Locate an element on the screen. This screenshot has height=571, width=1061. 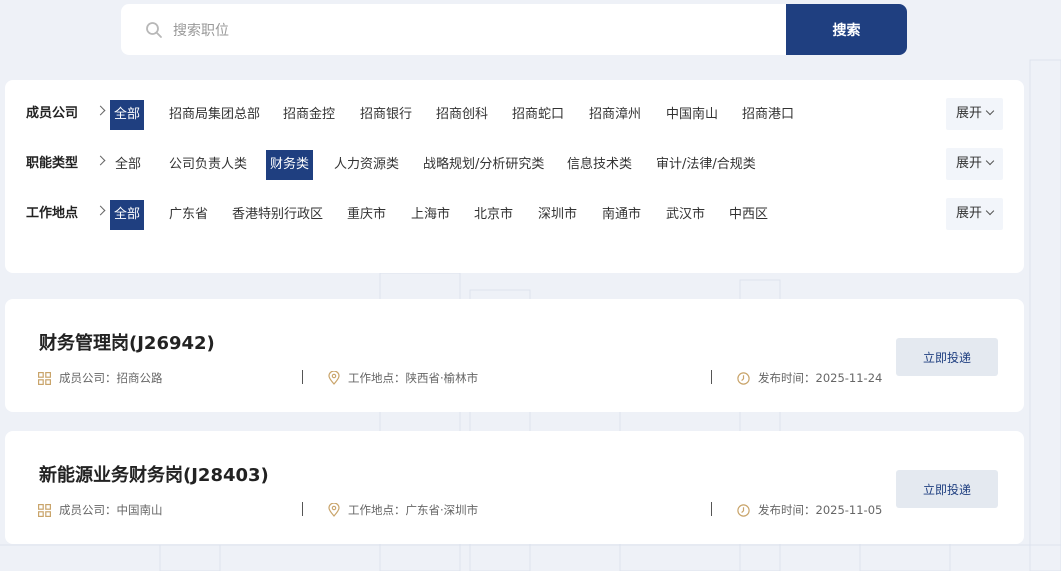
filter-option-location: 重庆市 is located at coordinates (366, 215).